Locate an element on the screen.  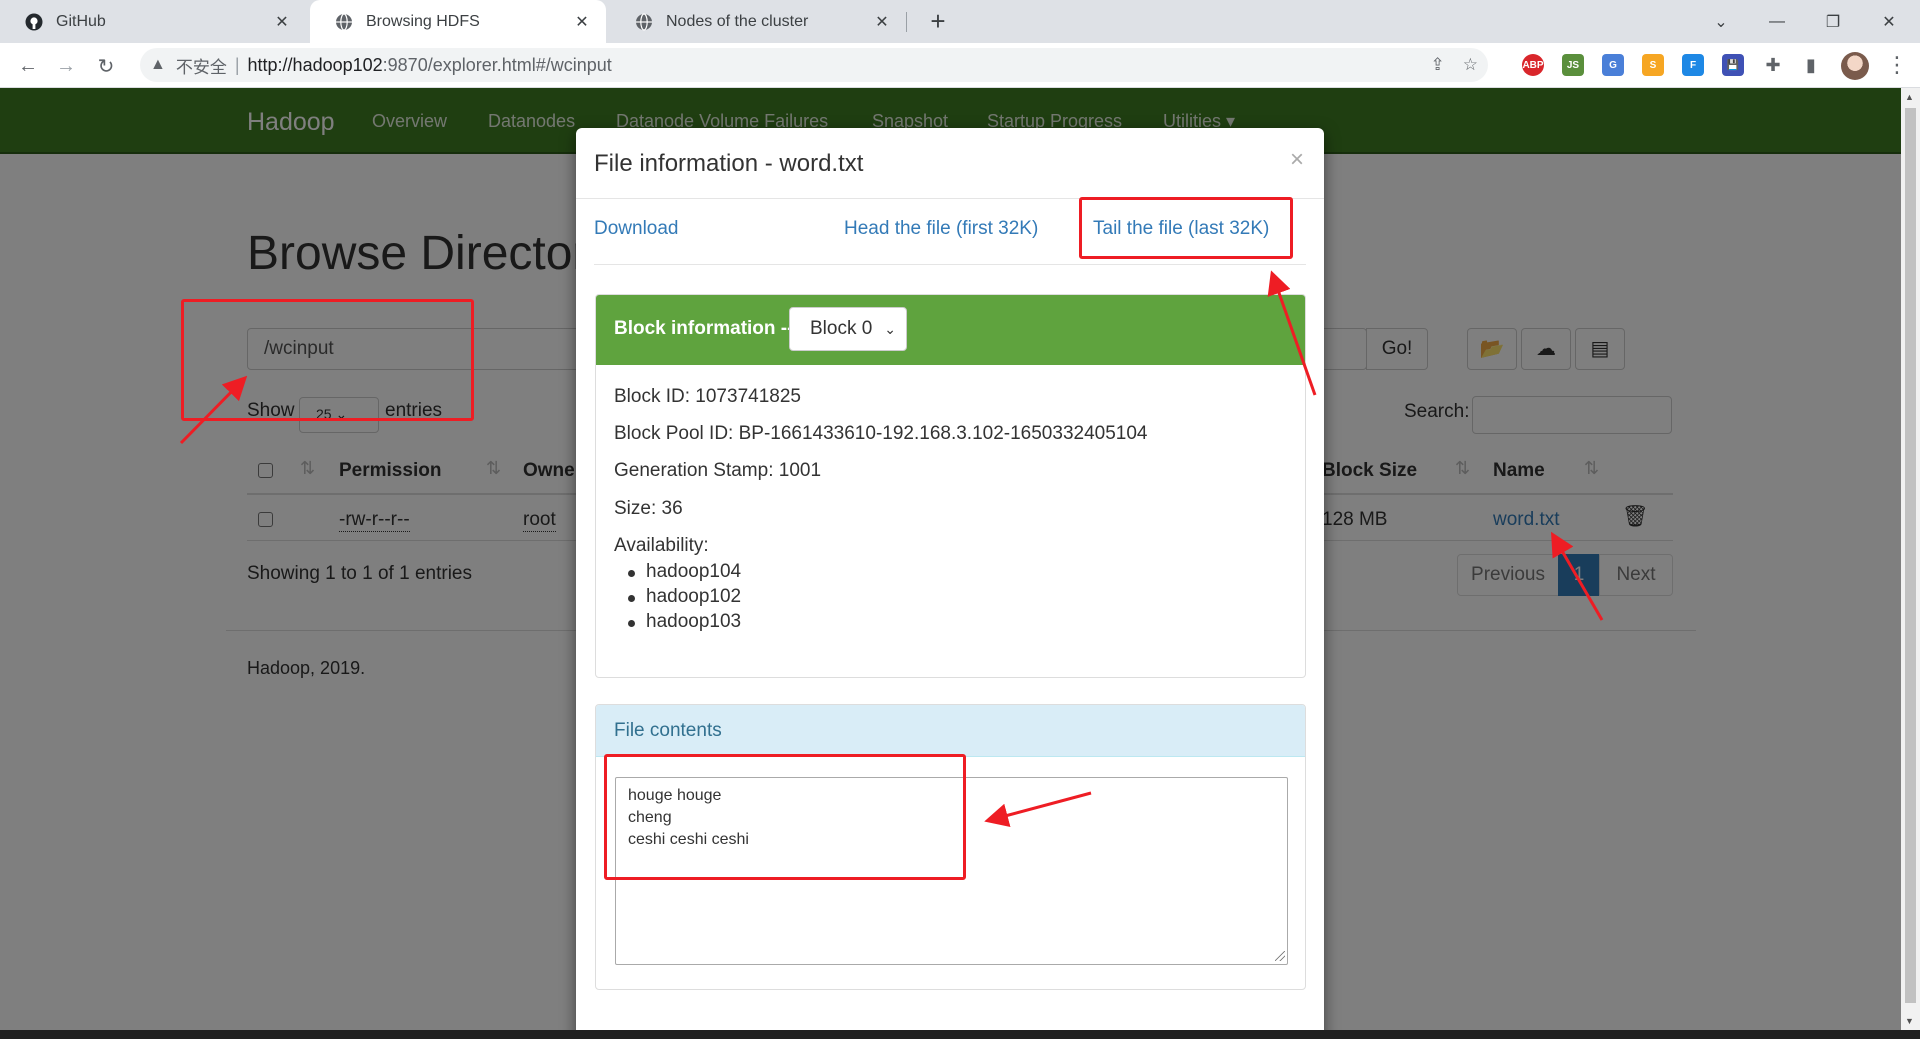
tab-nodes-of-cluster: Nodes of the cluster ✕ is located at coordinates (758, 21).